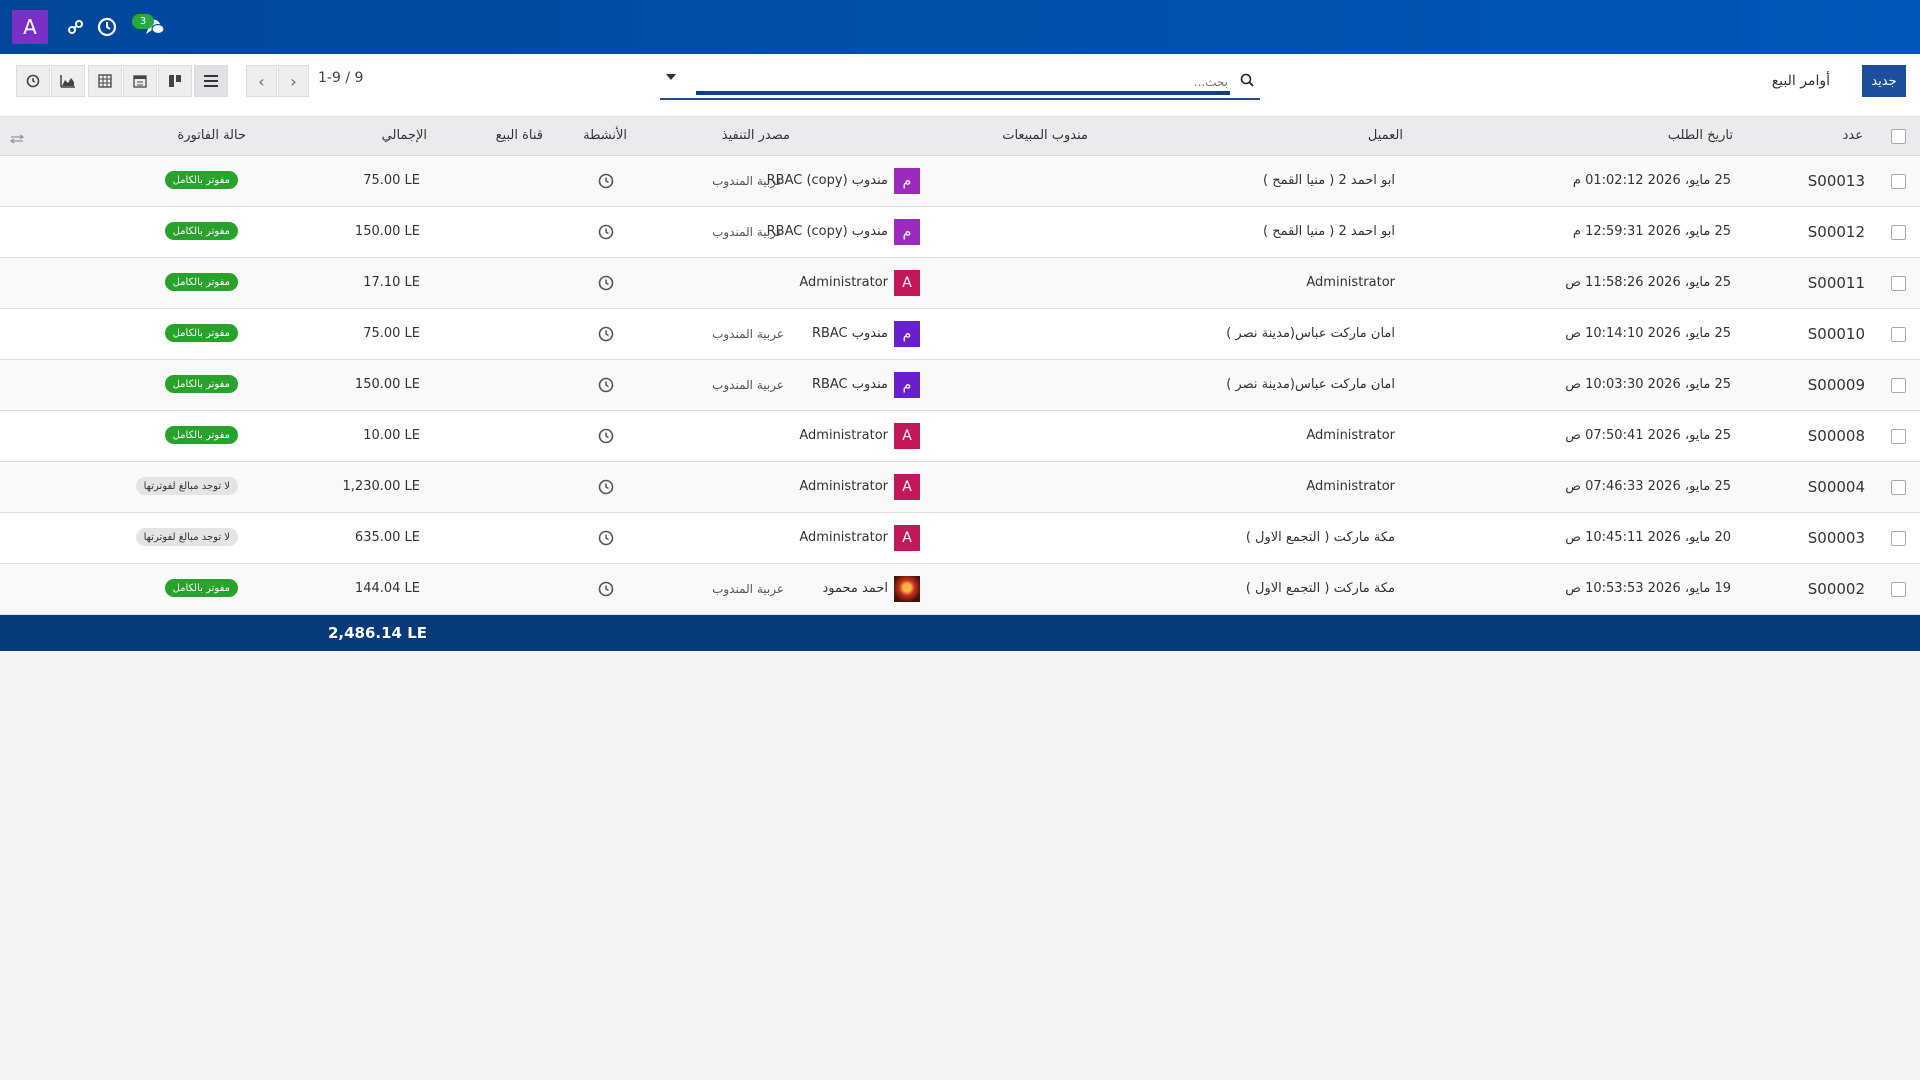 Image resolution: width=1920 pixels, height=1080 pixels. I want to click on order-number: S00004, so click(1836, 487).